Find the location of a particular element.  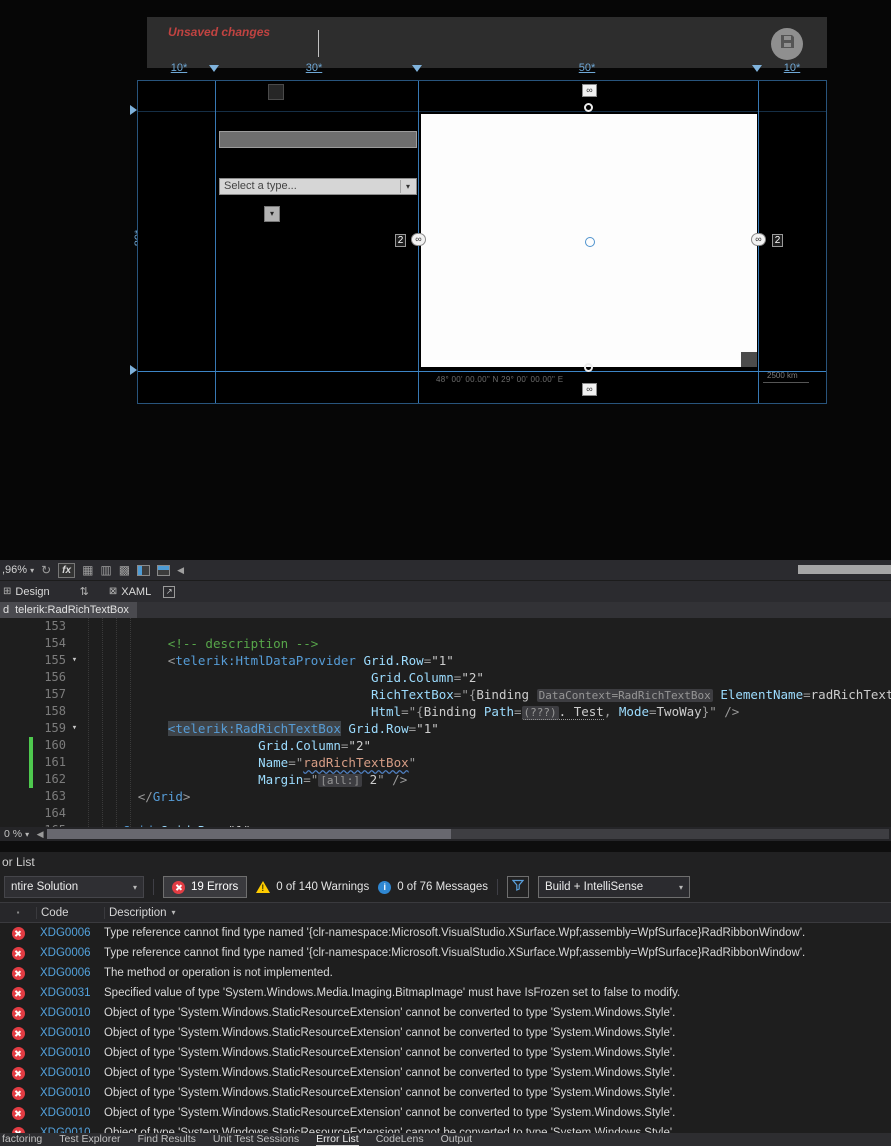

code-line: 164 is located at coordinates (445, 813).